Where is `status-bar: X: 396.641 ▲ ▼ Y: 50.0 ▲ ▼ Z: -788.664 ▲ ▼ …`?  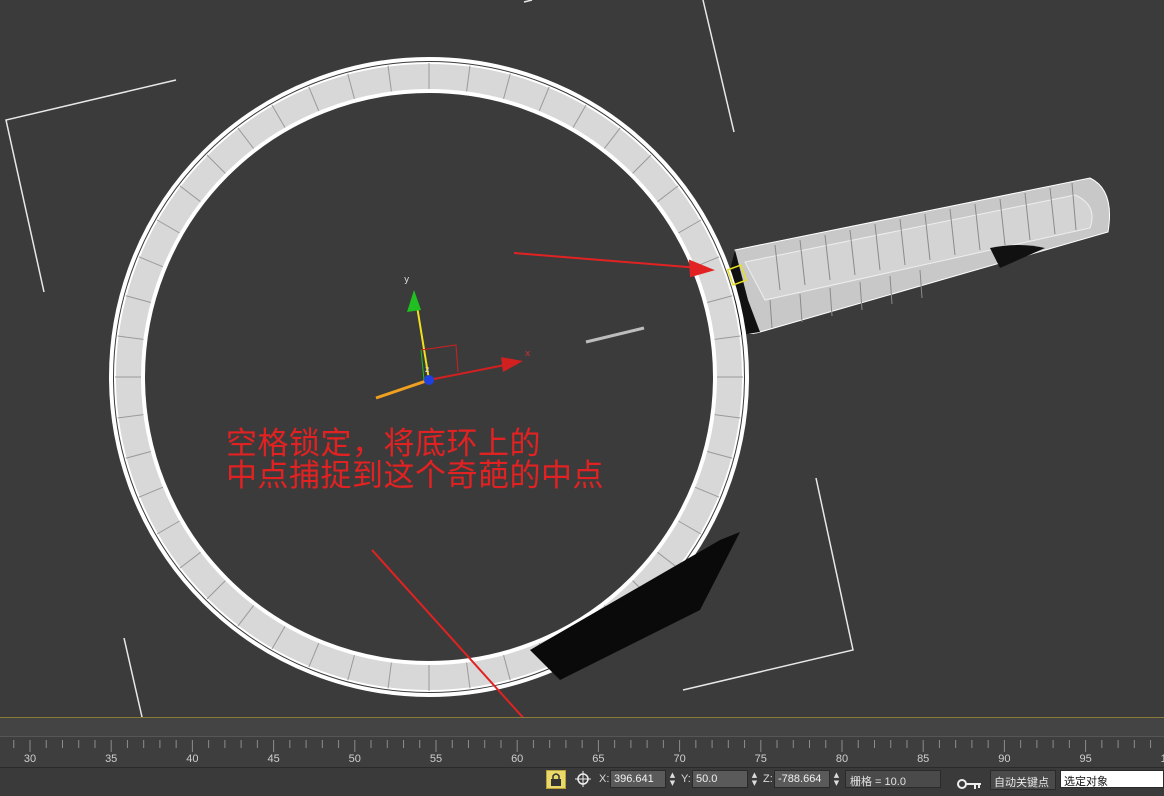 status-bar: X: 396.641 ▲ ▼ Y: 50.0 ▲ ▼ Z: -788.664 ▲ ▼ … is located at coordinates (582, 781).